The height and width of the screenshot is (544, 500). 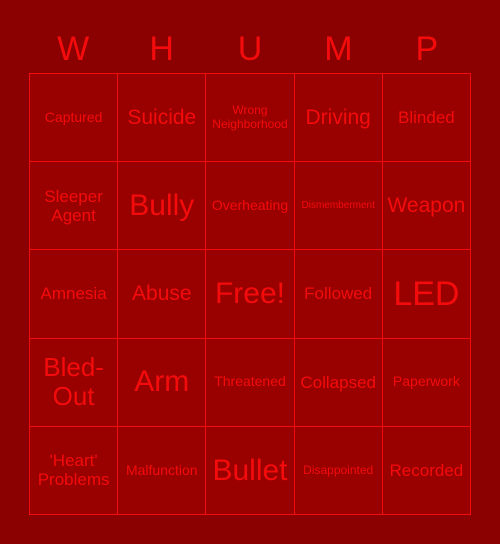 I want to click on bingo-cell-label: Free!, so click(x=249, y=294).